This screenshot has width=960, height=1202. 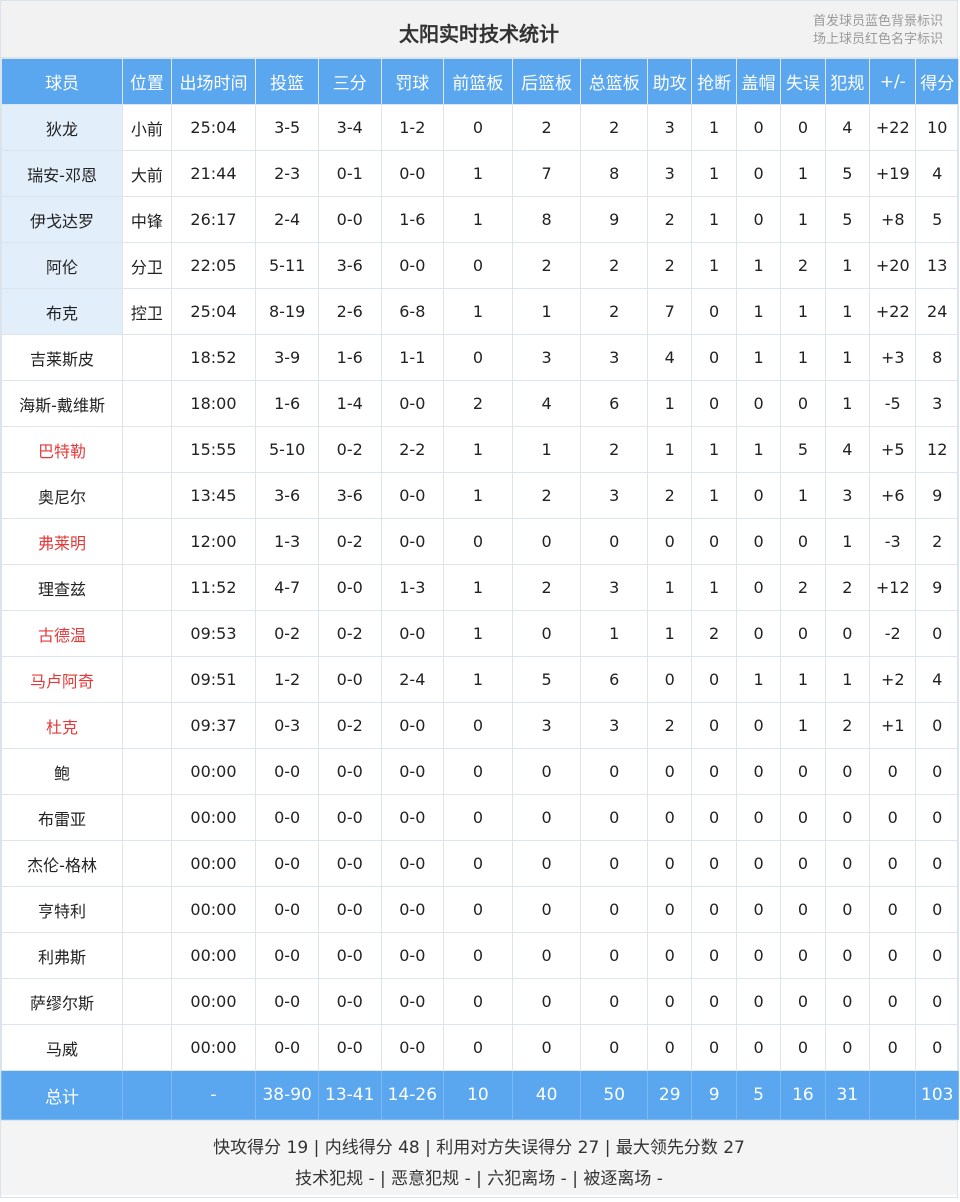 What do you see at coordinates (62, 173) in the screenshot?
I see `player-name-link: 瑞安-邓恩` at bounding box center [62, 173].